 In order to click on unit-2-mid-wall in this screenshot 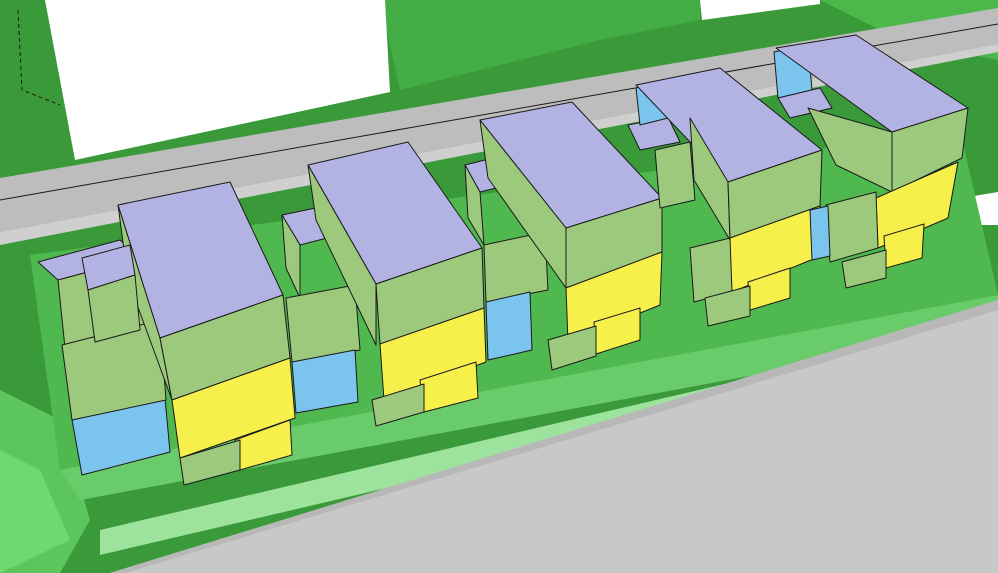, I will do `click(323, 323)`.